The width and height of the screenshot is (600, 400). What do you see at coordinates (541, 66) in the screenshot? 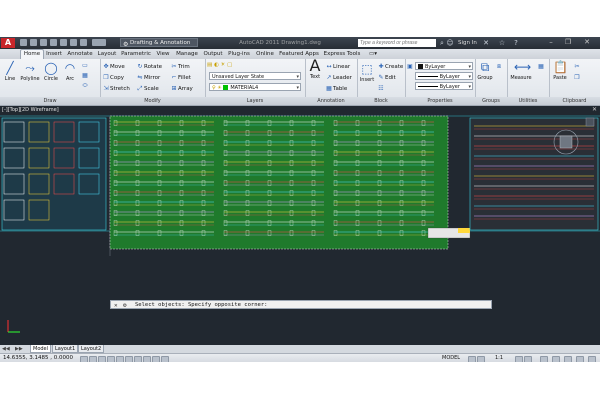
I see `quick-calc-icon: ▦` at bounding box center [541, 66].